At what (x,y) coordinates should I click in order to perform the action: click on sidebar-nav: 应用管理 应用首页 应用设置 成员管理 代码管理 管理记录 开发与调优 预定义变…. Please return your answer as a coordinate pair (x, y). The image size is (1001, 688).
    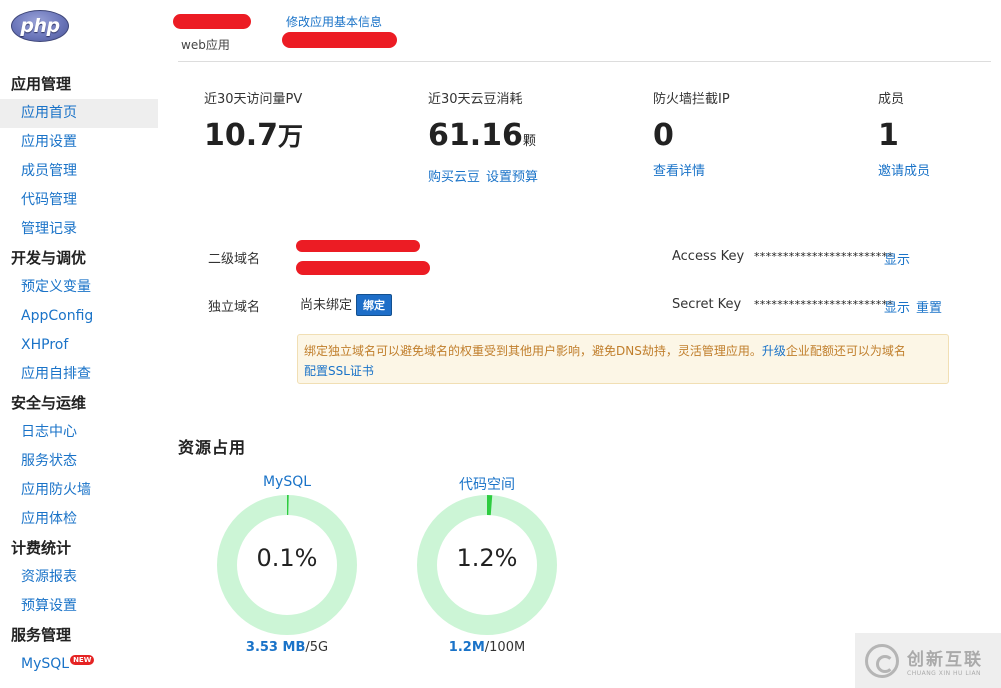
    Looking at the image, I should click on (79, 374).